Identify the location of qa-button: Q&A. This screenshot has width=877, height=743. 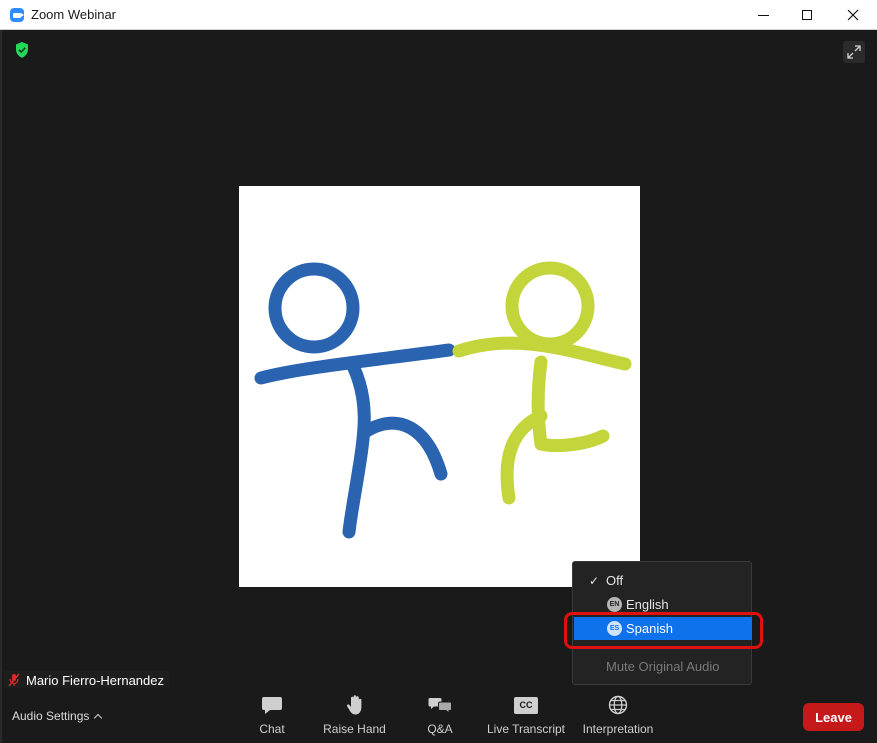
(440, 717).